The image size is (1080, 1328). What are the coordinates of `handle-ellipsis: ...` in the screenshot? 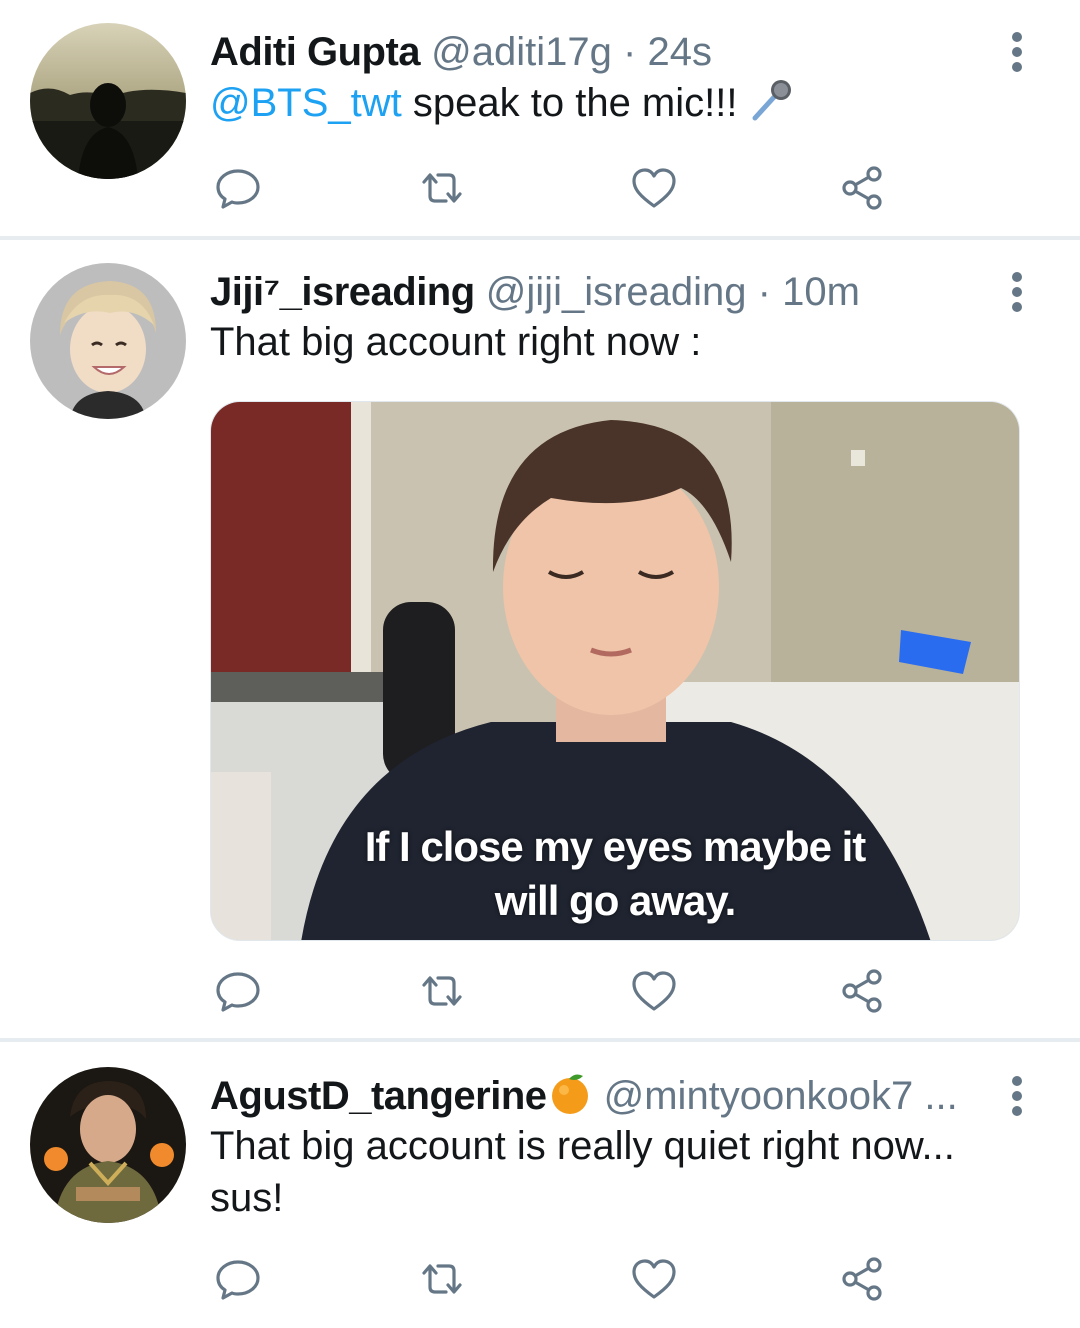 It's located at (941, 1096).